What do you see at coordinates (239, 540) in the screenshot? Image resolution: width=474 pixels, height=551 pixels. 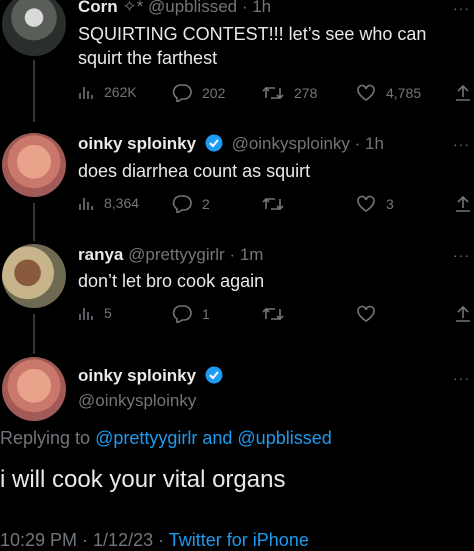 I see `client-link: Twitter for iPhone` at bounding box center [239, 540].